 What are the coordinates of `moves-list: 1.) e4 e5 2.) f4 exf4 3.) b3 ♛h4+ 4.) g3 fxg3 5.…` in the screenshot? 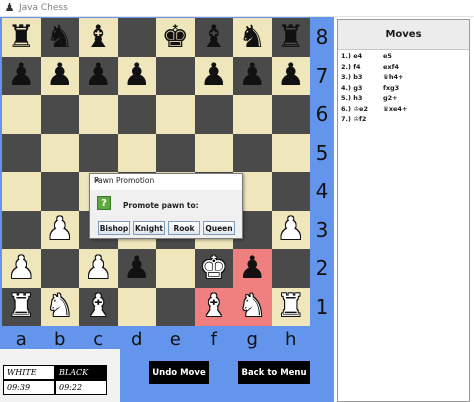 It's located at (404, 88).